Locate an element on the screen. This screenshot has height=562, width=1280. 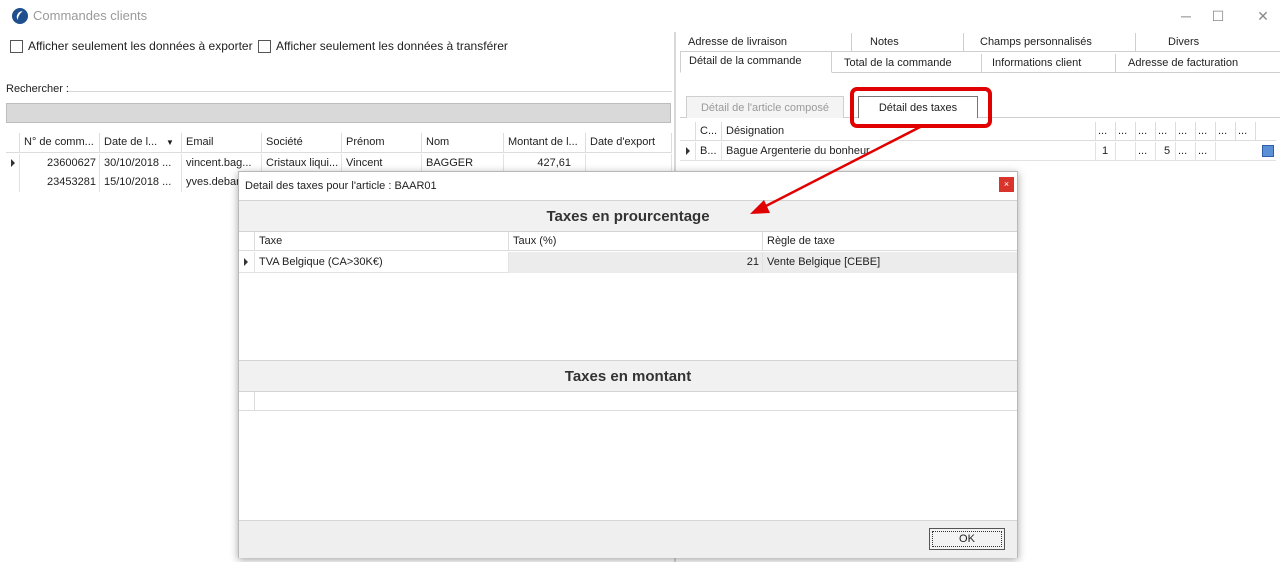
arrow-head is located at coordinates (760, 207).